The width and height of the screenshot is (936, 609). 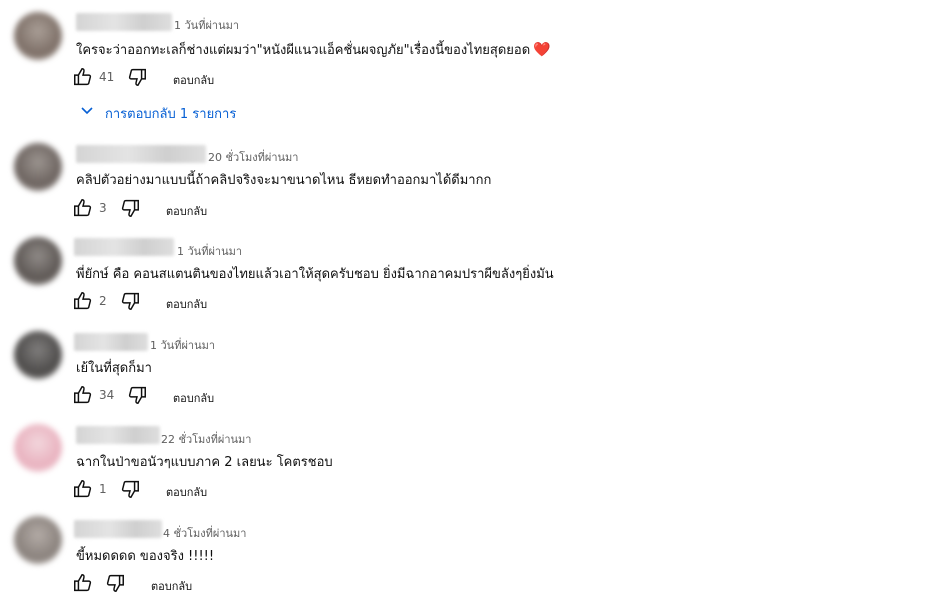 What do you see at coordinates (103, 208) in the screenshot?
I see `like-count: 3` at bounding box center [103, 208].